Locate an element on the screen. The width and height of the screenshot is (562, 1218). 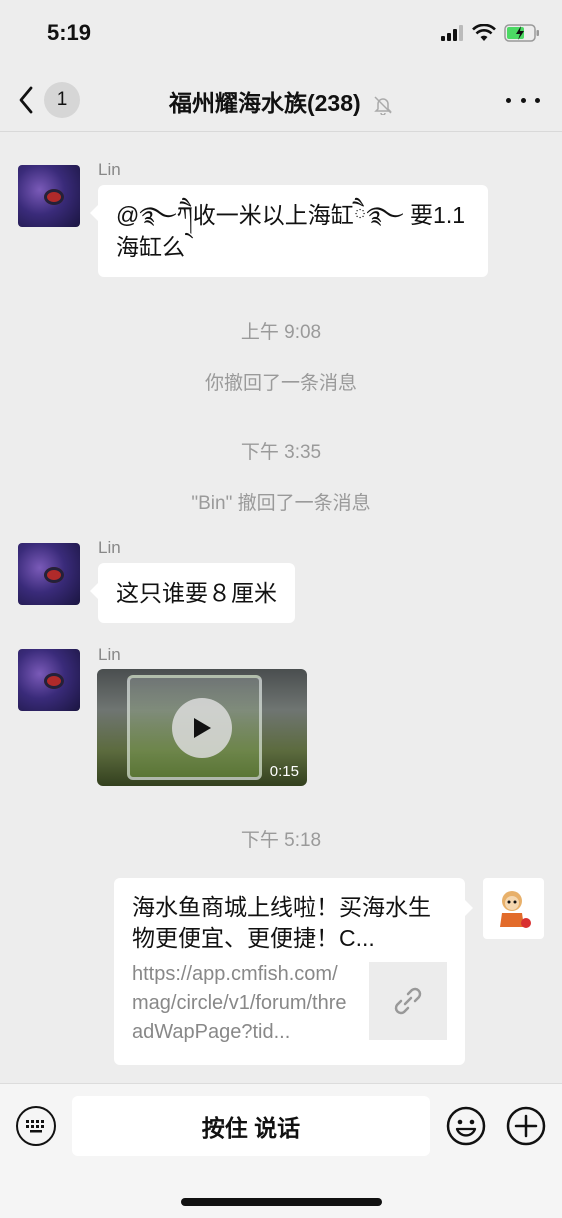
video-message: 0:15 is located at coordinates (202, 727).